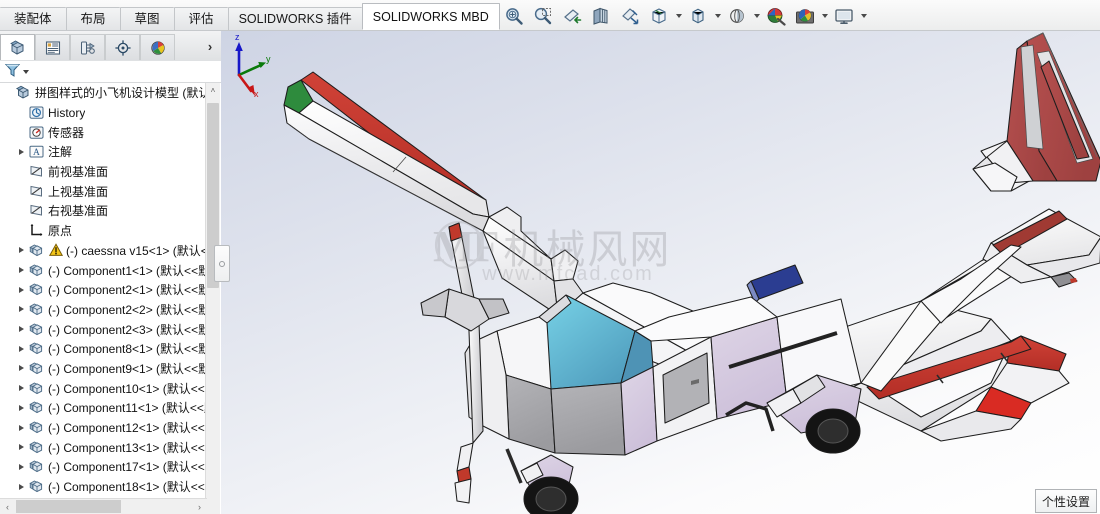  Describe the element at coordinates (213, 90) in the screenshot. I see `scroll-up-arrow-icon: ˄` at that location.